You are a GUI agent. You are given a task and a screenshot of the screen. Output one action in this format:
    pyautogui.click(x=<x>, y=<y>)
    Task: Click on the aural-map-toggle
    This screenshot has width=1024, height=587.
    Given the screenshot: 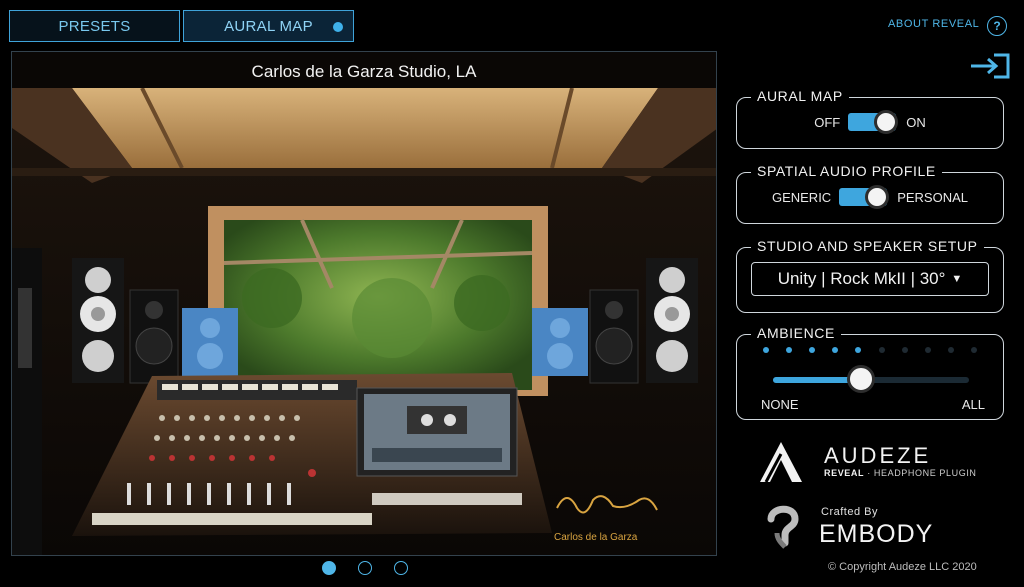 What is the action you would take?
    pyautogui.click(x=873, y=122)
    